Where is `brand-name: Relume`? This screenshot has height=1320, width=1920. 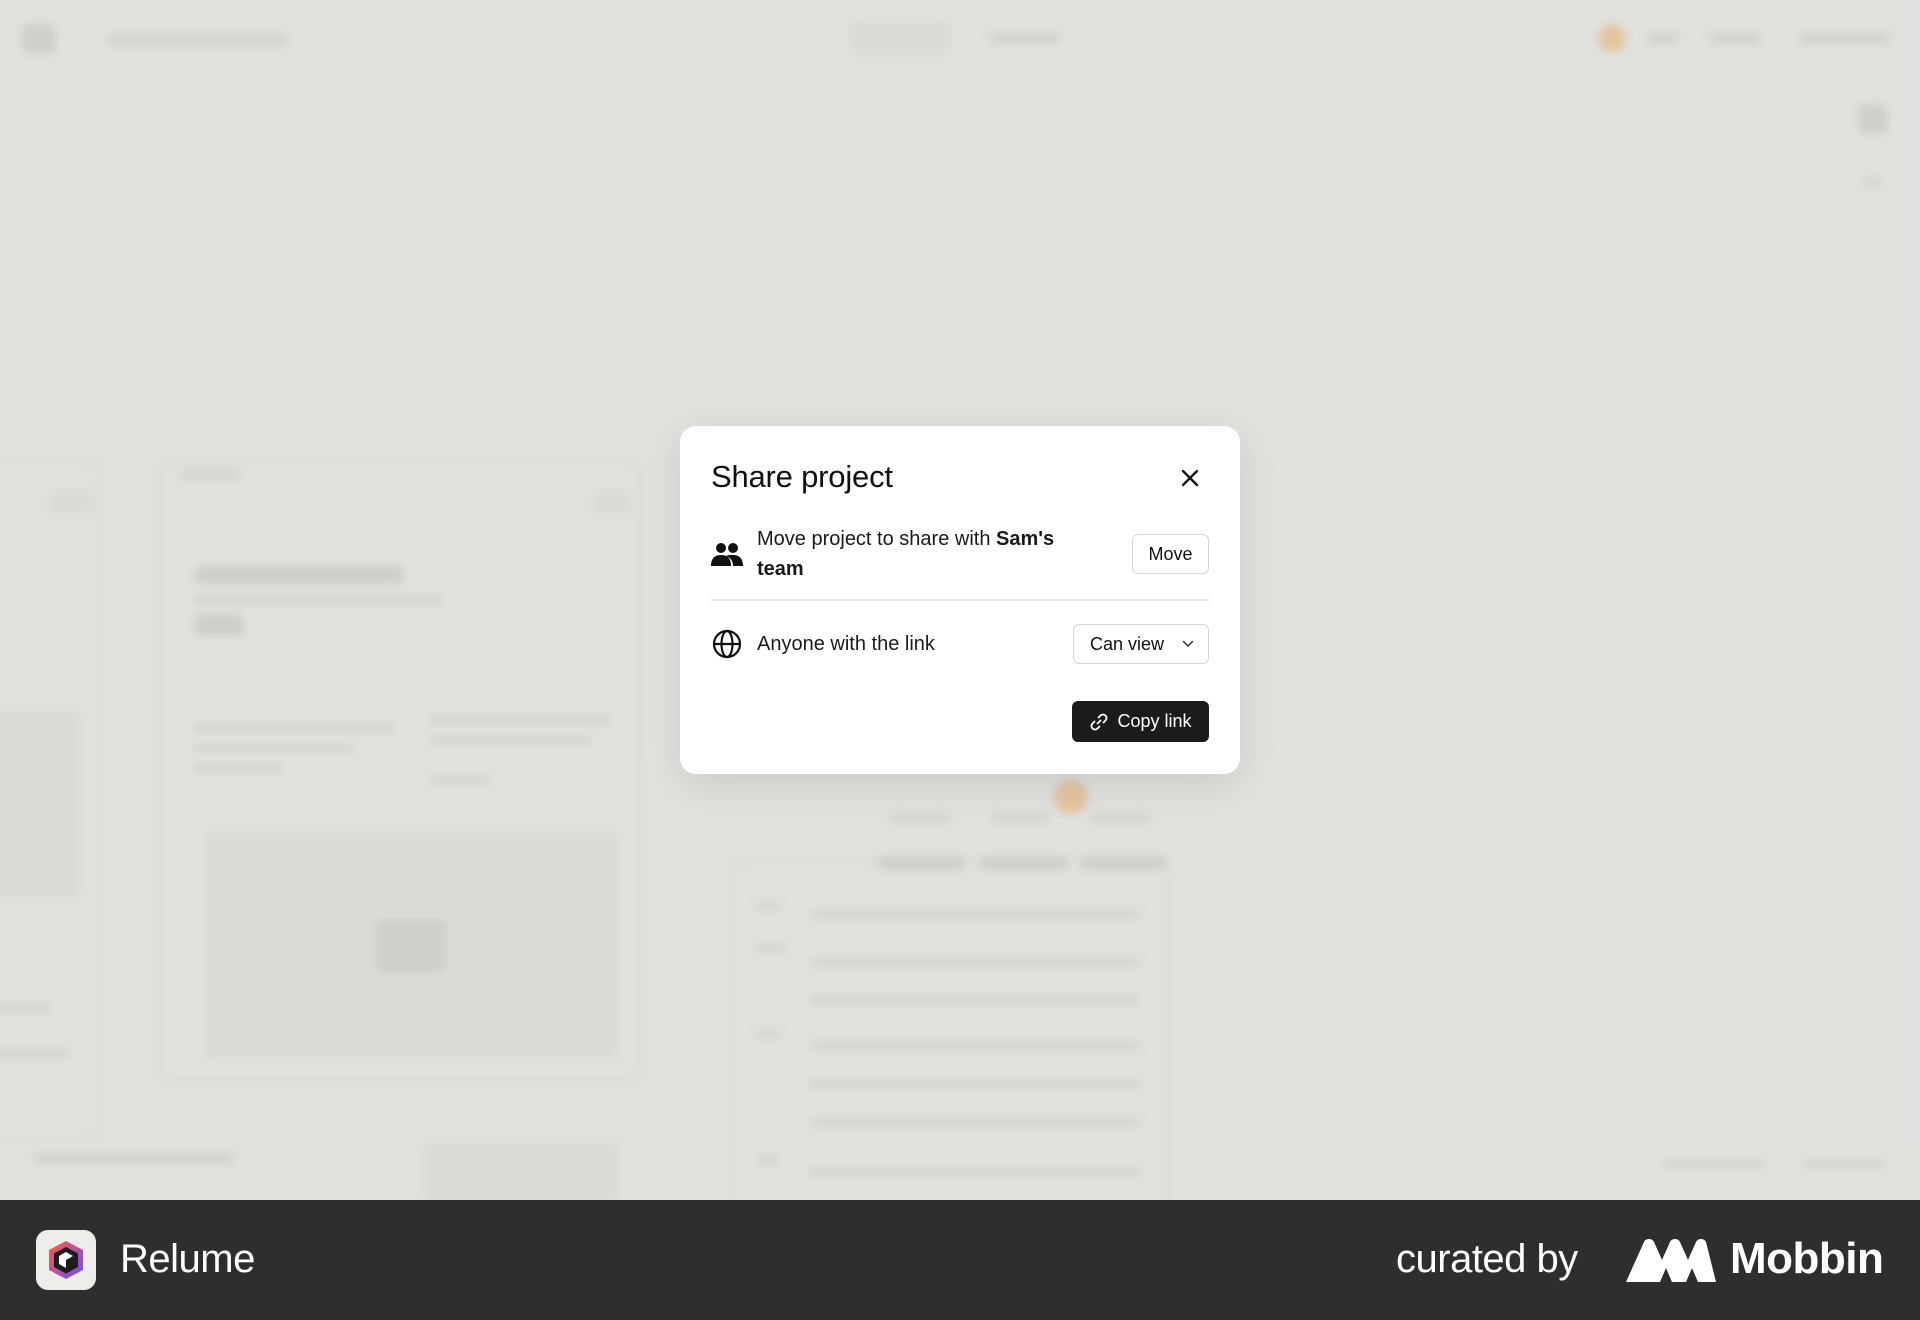
brand-name: Relume is located at coordinates (187, 1259).